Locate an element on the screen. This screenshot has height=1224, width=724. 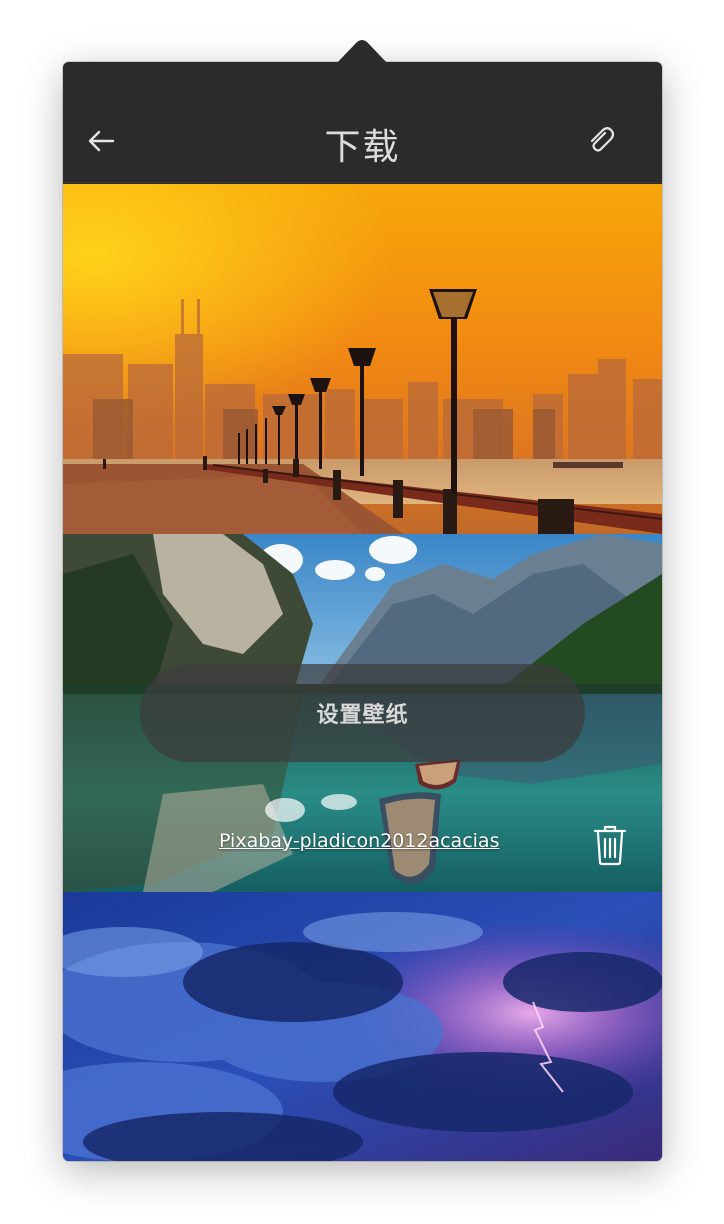
attach-button is located at coordinates (601, 141).